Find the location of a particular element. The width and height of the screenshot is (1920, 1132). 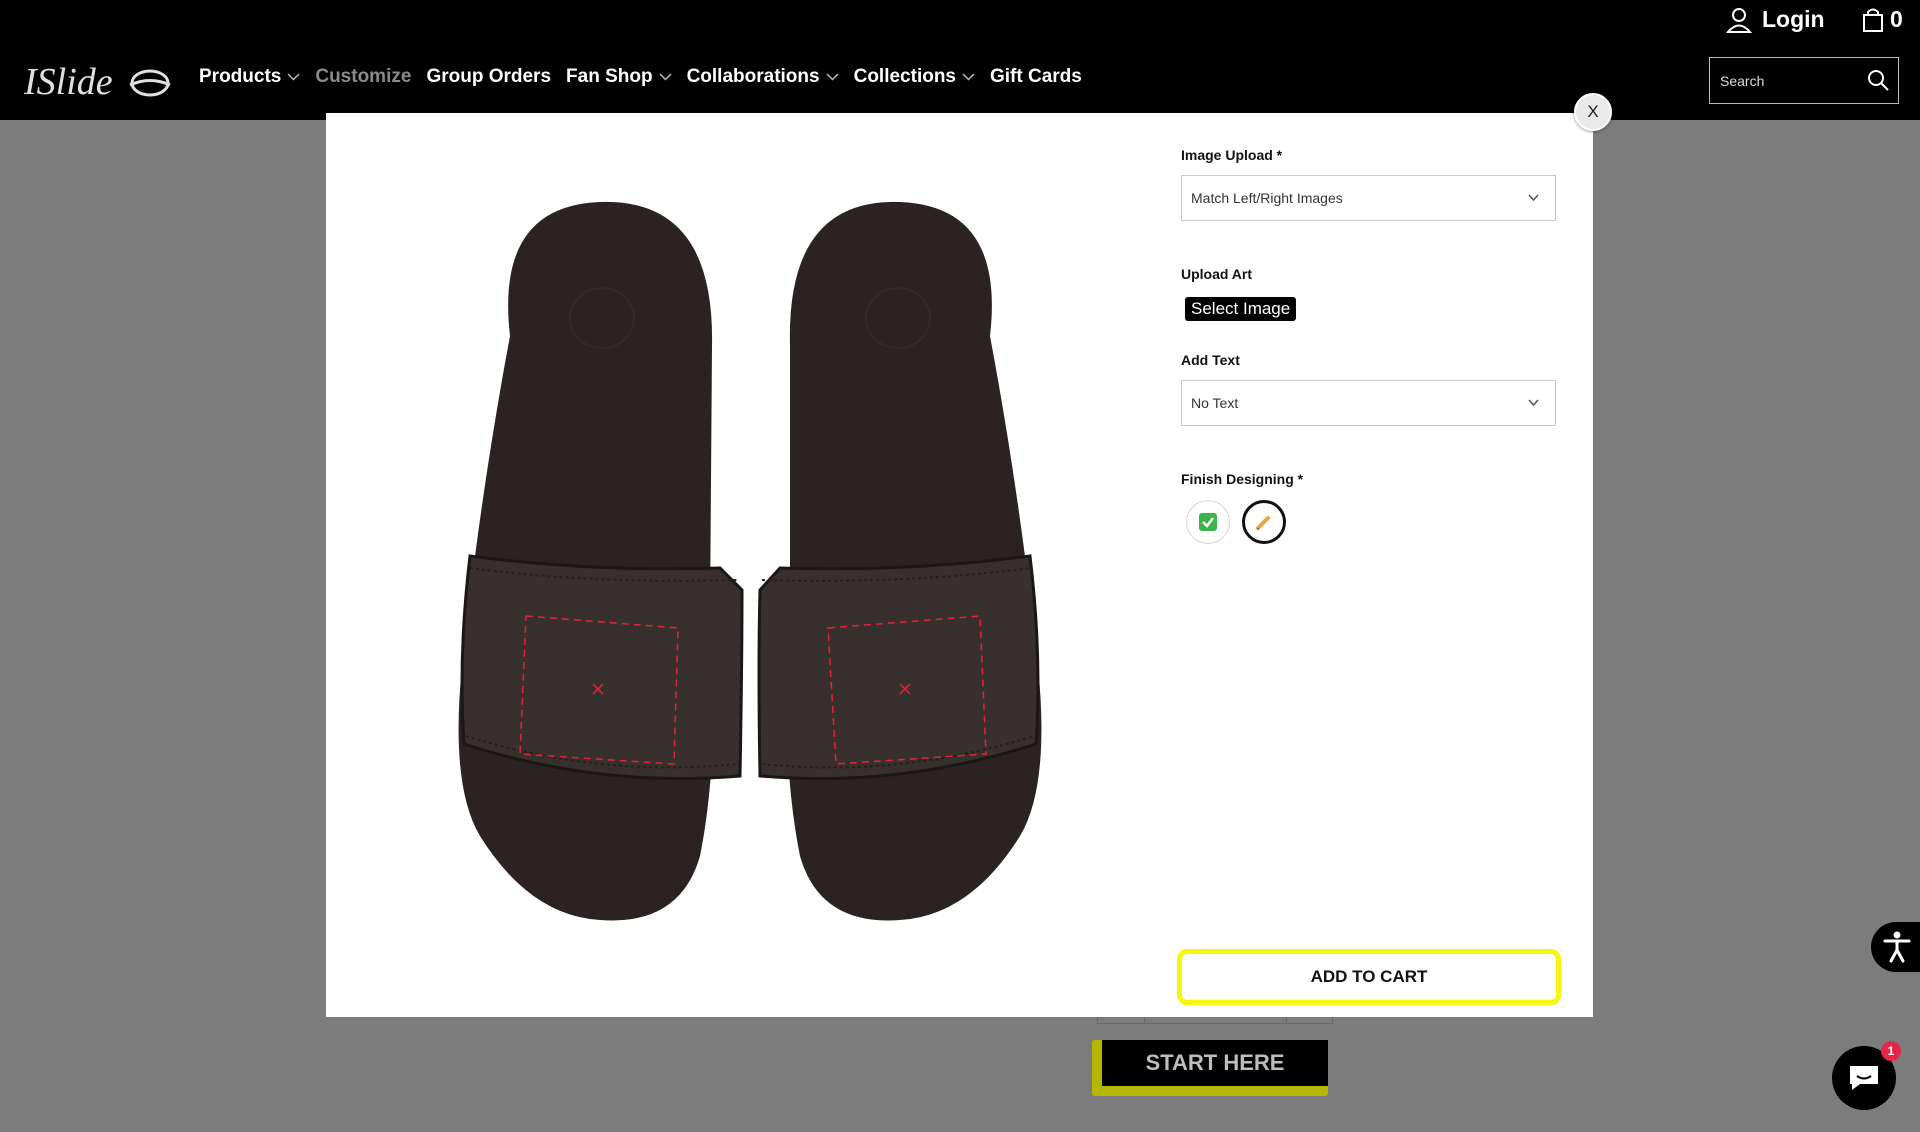

search-icon is located at coordinates (1878, 80).